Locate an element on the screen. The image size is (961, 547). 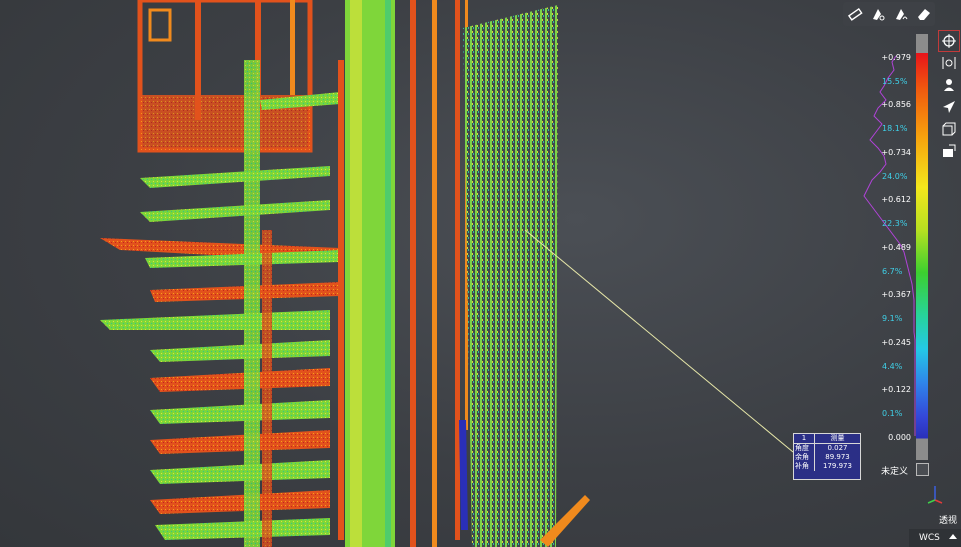
legend-percent: 9.1% is located at coordinates (892, 318).